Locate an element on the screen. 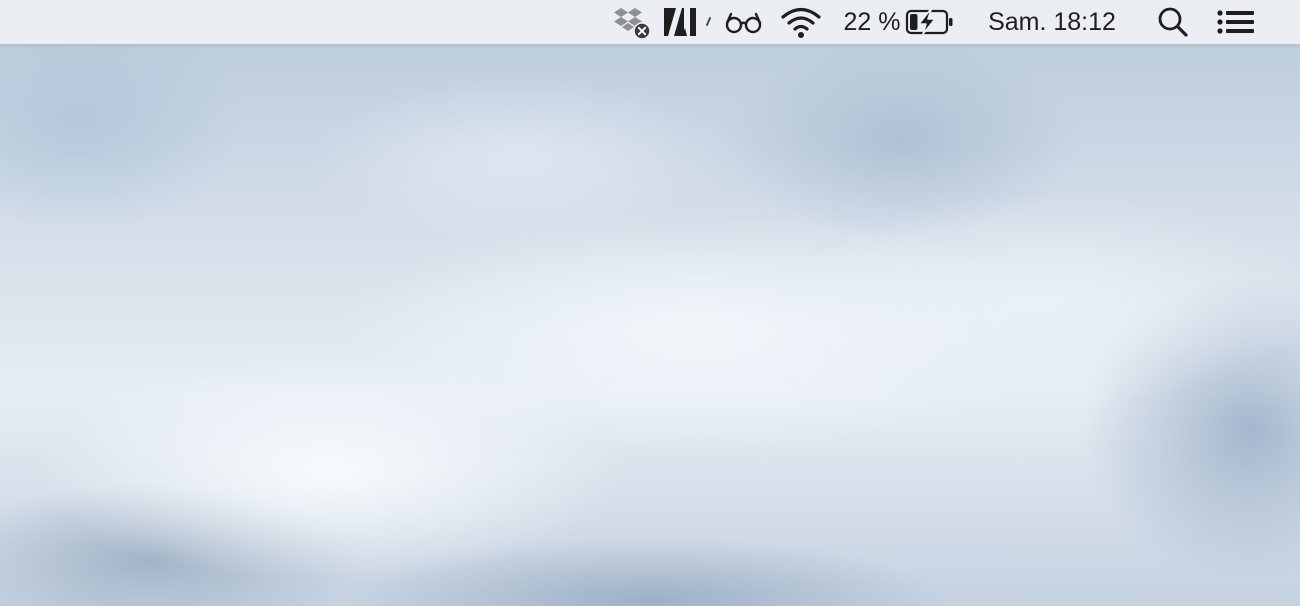  battery-percent: 22 % is located at coordinates (872, 22).